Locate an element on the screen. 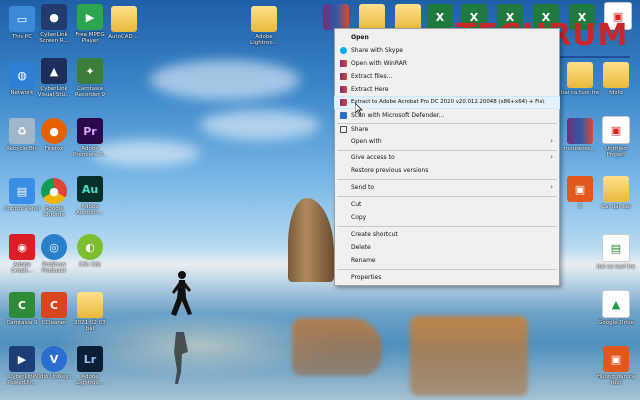 The width and height of the screenshot is (640, 400). recorder-icon: ● is located at coordinates (54, 17).